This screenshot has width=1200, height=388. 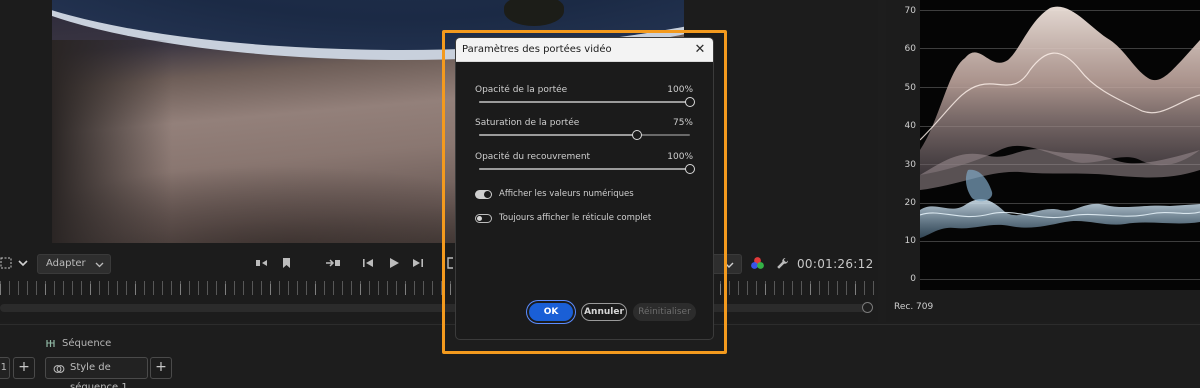 I want to click on scrollbar-handle, so click(x=867, y=307).